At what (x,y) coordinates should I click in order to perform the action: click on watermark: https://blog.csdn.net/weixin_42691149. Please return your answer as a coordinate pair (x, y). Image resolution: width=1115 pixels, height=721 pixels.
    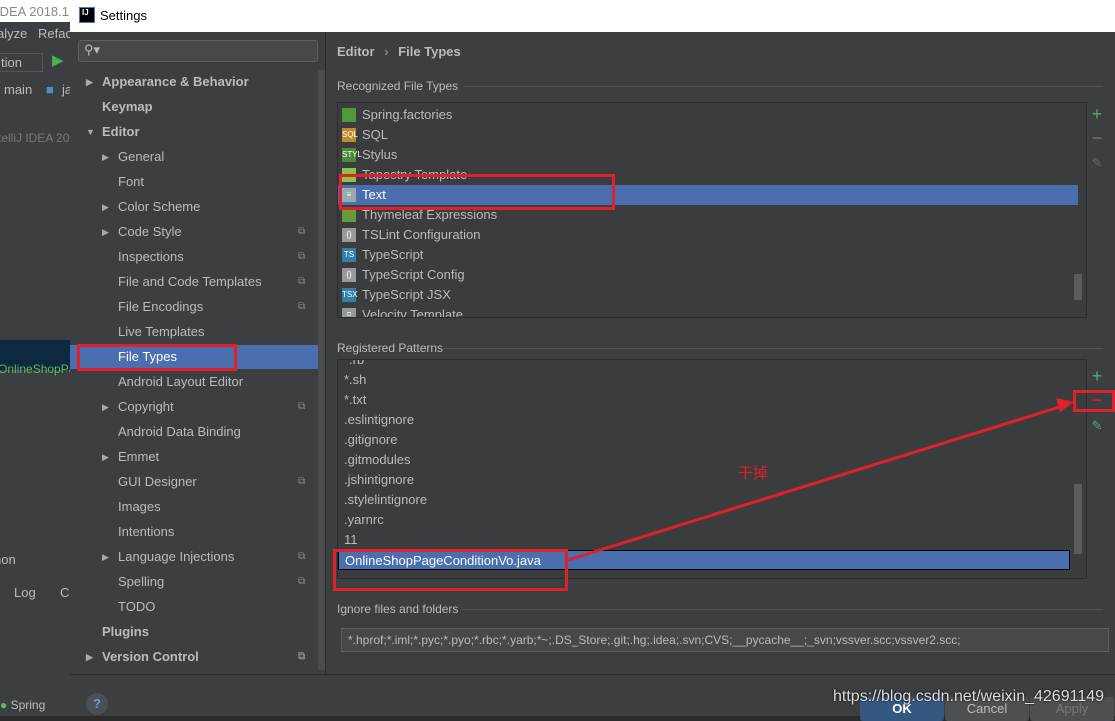
    Looking at the image, I should click on (969, 696).